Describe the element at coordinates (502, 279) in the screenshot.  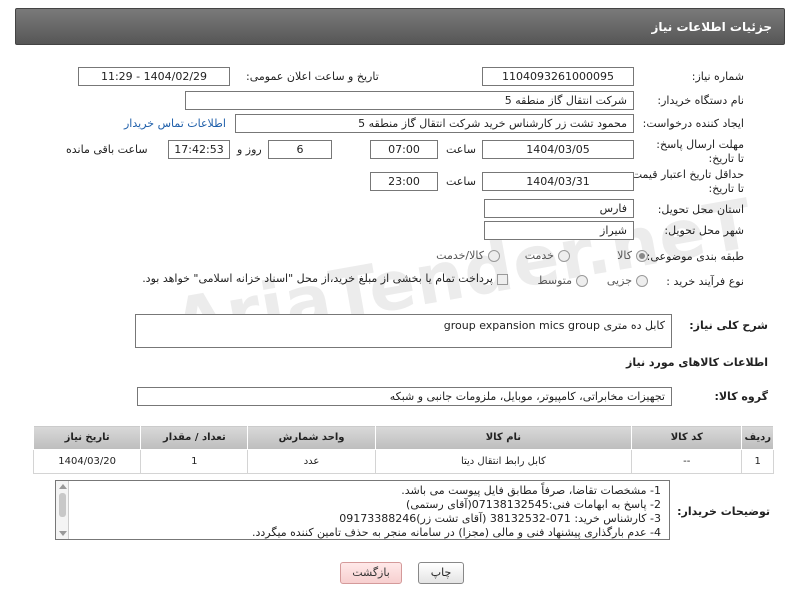
I see `checkbox-icon` at that location.